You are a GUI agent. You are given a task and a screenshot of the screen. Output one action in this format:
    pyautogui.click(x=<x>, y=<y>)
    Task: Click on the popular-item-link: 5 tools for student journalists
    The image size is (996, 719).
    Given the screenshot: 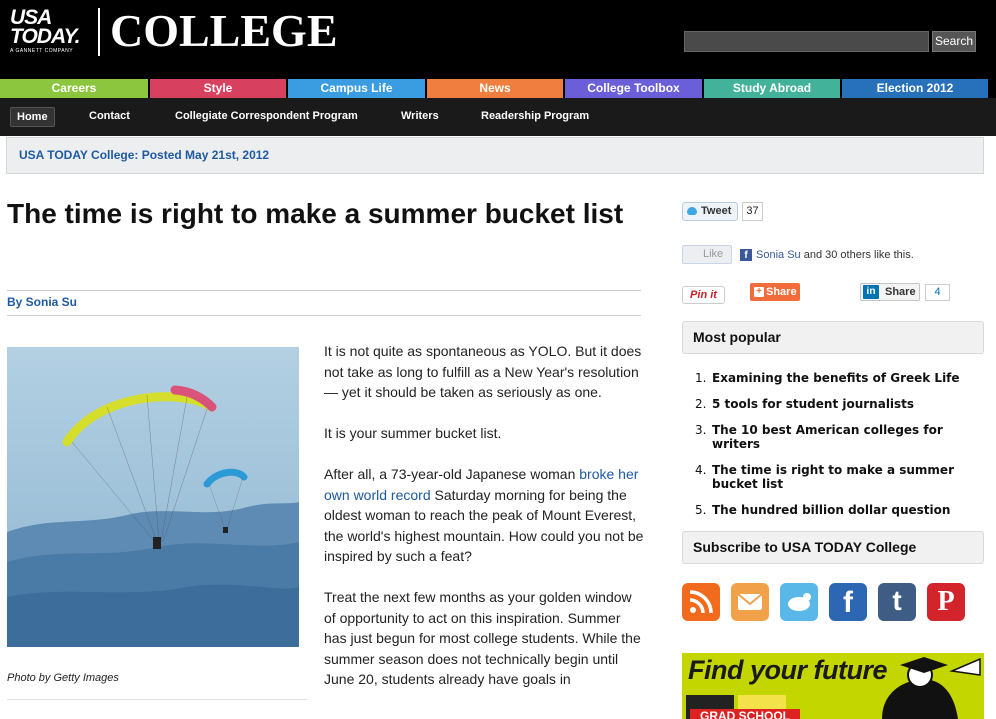 What is the action you would take?
    pyautogui.click(x=813, y=404)
    